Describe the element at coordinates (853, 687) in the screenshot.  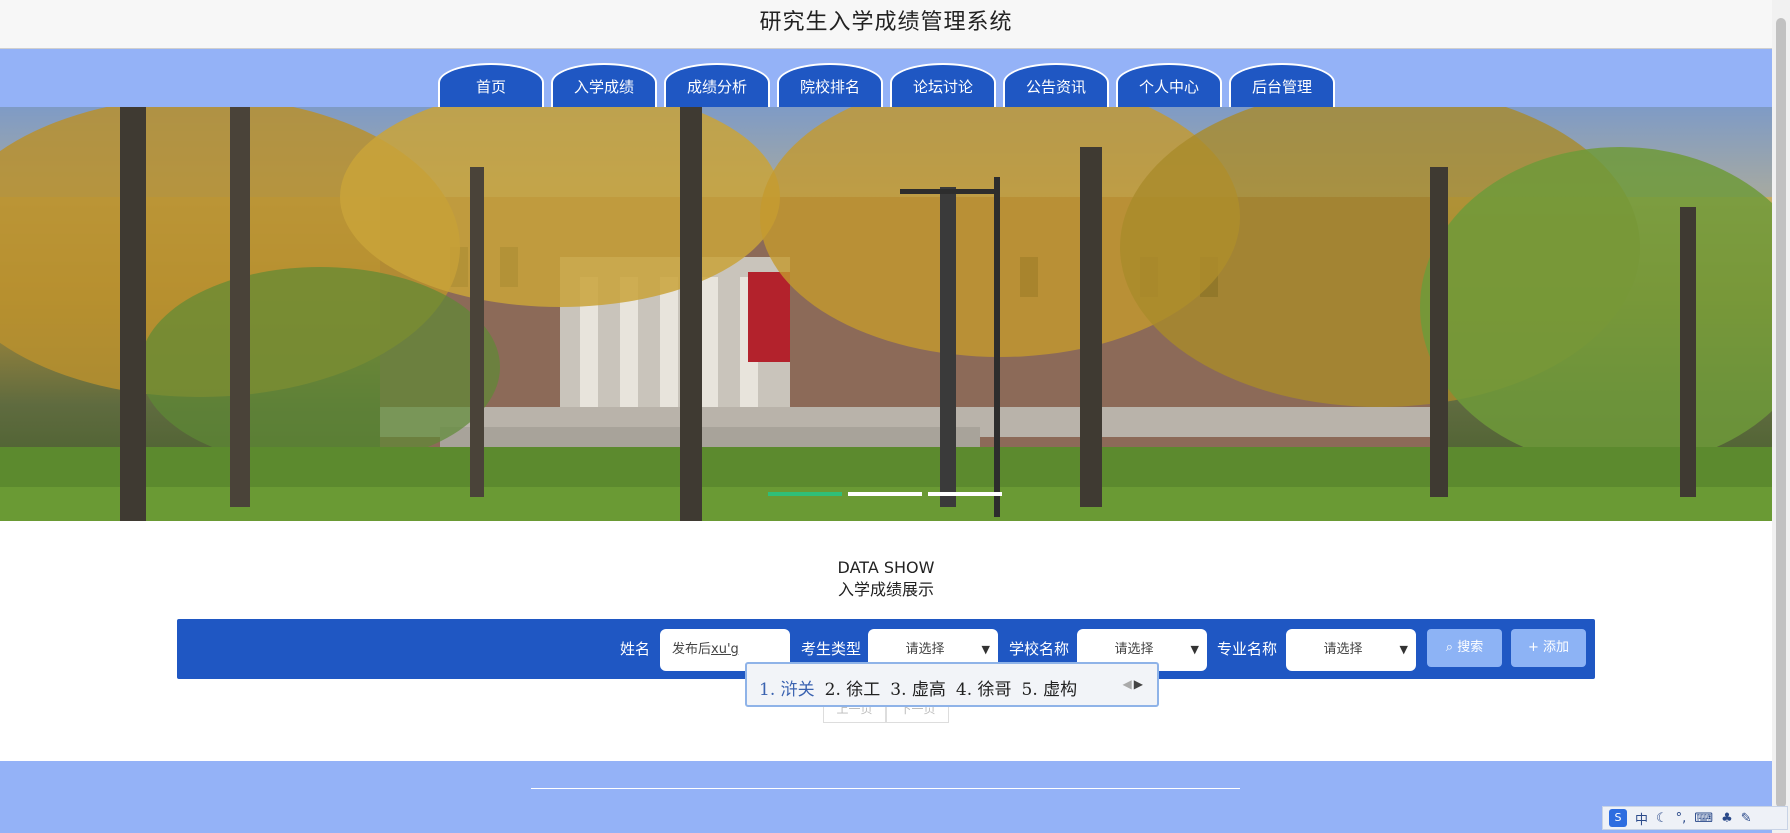
I see `ime-candidate-2: 2. 徐工` at that location.